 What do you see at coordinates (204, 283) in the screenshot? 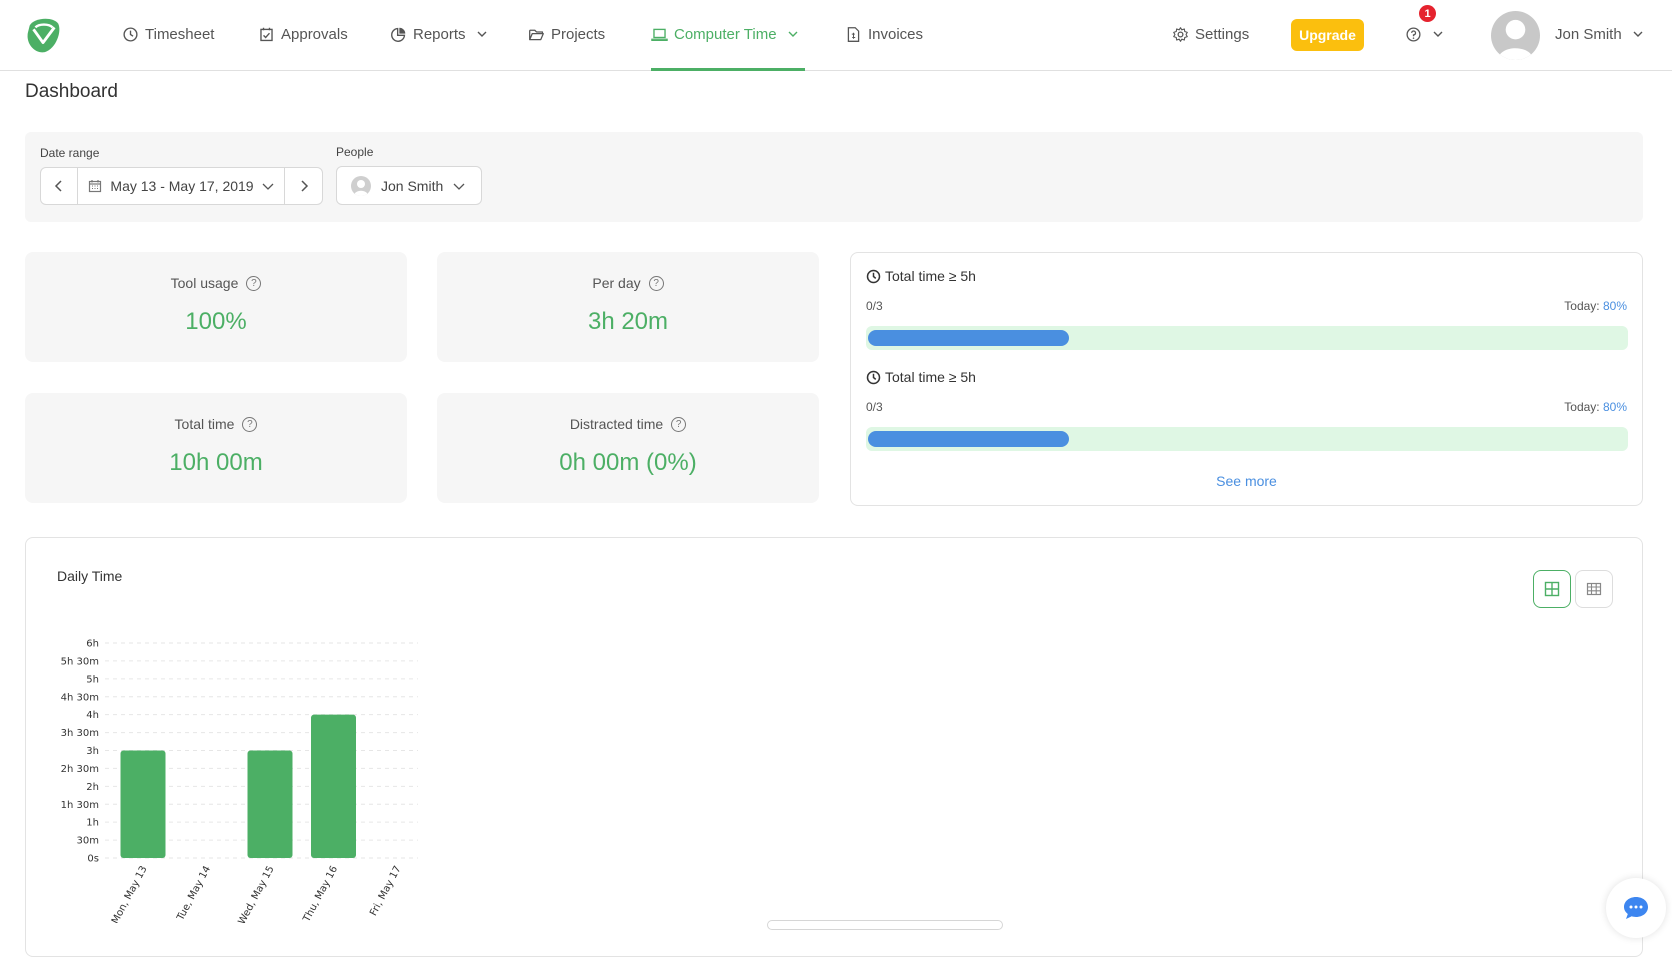
I see `stat-label: Tool usage` at bounding box center [204, 283].